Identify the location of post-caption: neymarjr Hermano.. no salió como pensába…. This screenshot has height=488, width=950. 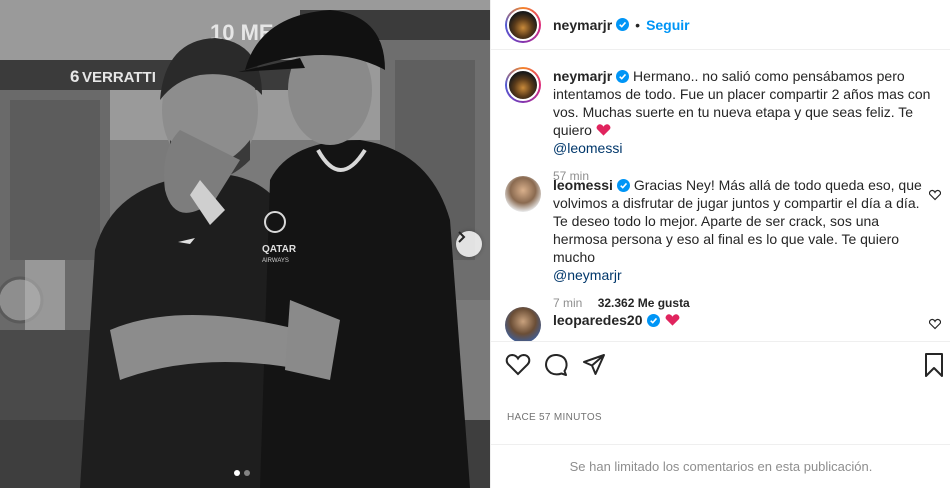
(725, 126).